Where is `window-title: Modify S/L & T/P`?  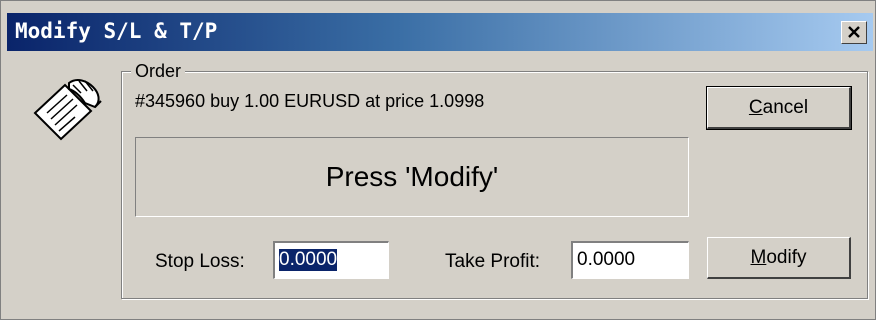 window-title: Modify S/L & T/P is located at coordinates (116, 31).